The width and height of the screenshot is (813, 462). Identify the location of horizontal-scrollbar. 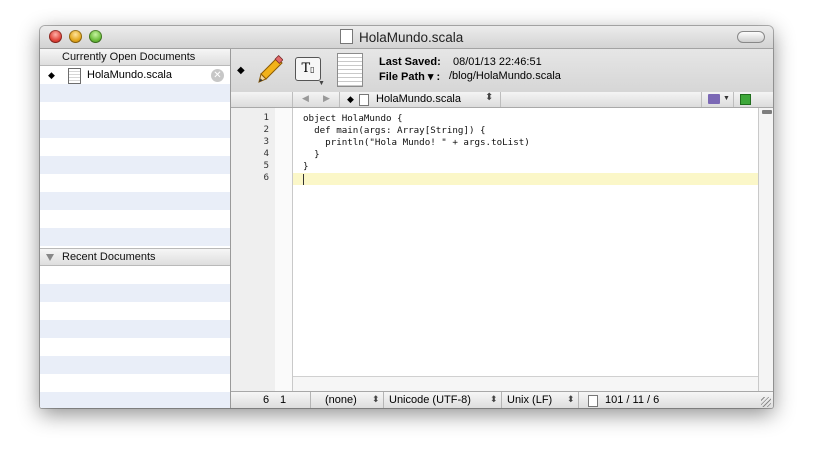
(525, 384).